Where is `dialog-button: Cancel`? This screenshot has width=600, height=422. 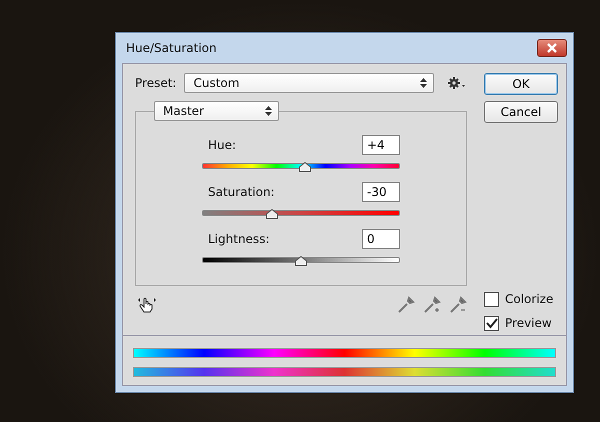 dialog-button: Cancel is located at coordinates (521, 112).